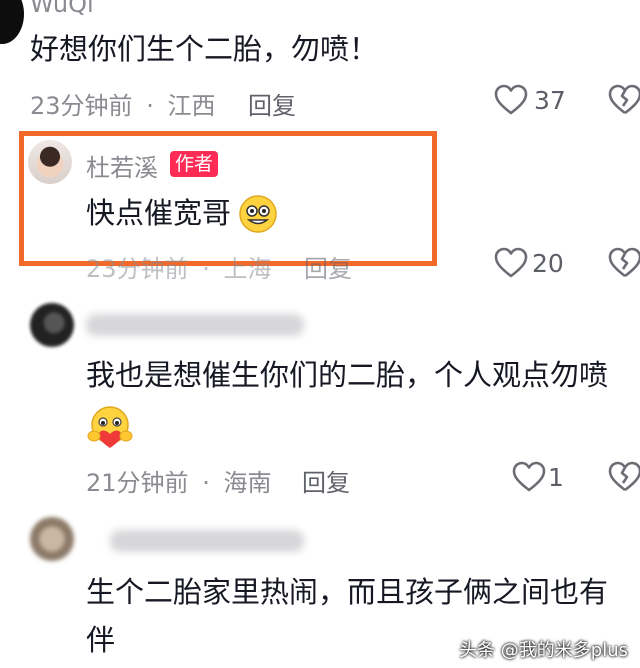 The width and height of the screenshot is (640, 668). What do you see at coordinates (247, 269) in the screenshot?
I see `comment-location: 上海` at bounding box center [247, 269].